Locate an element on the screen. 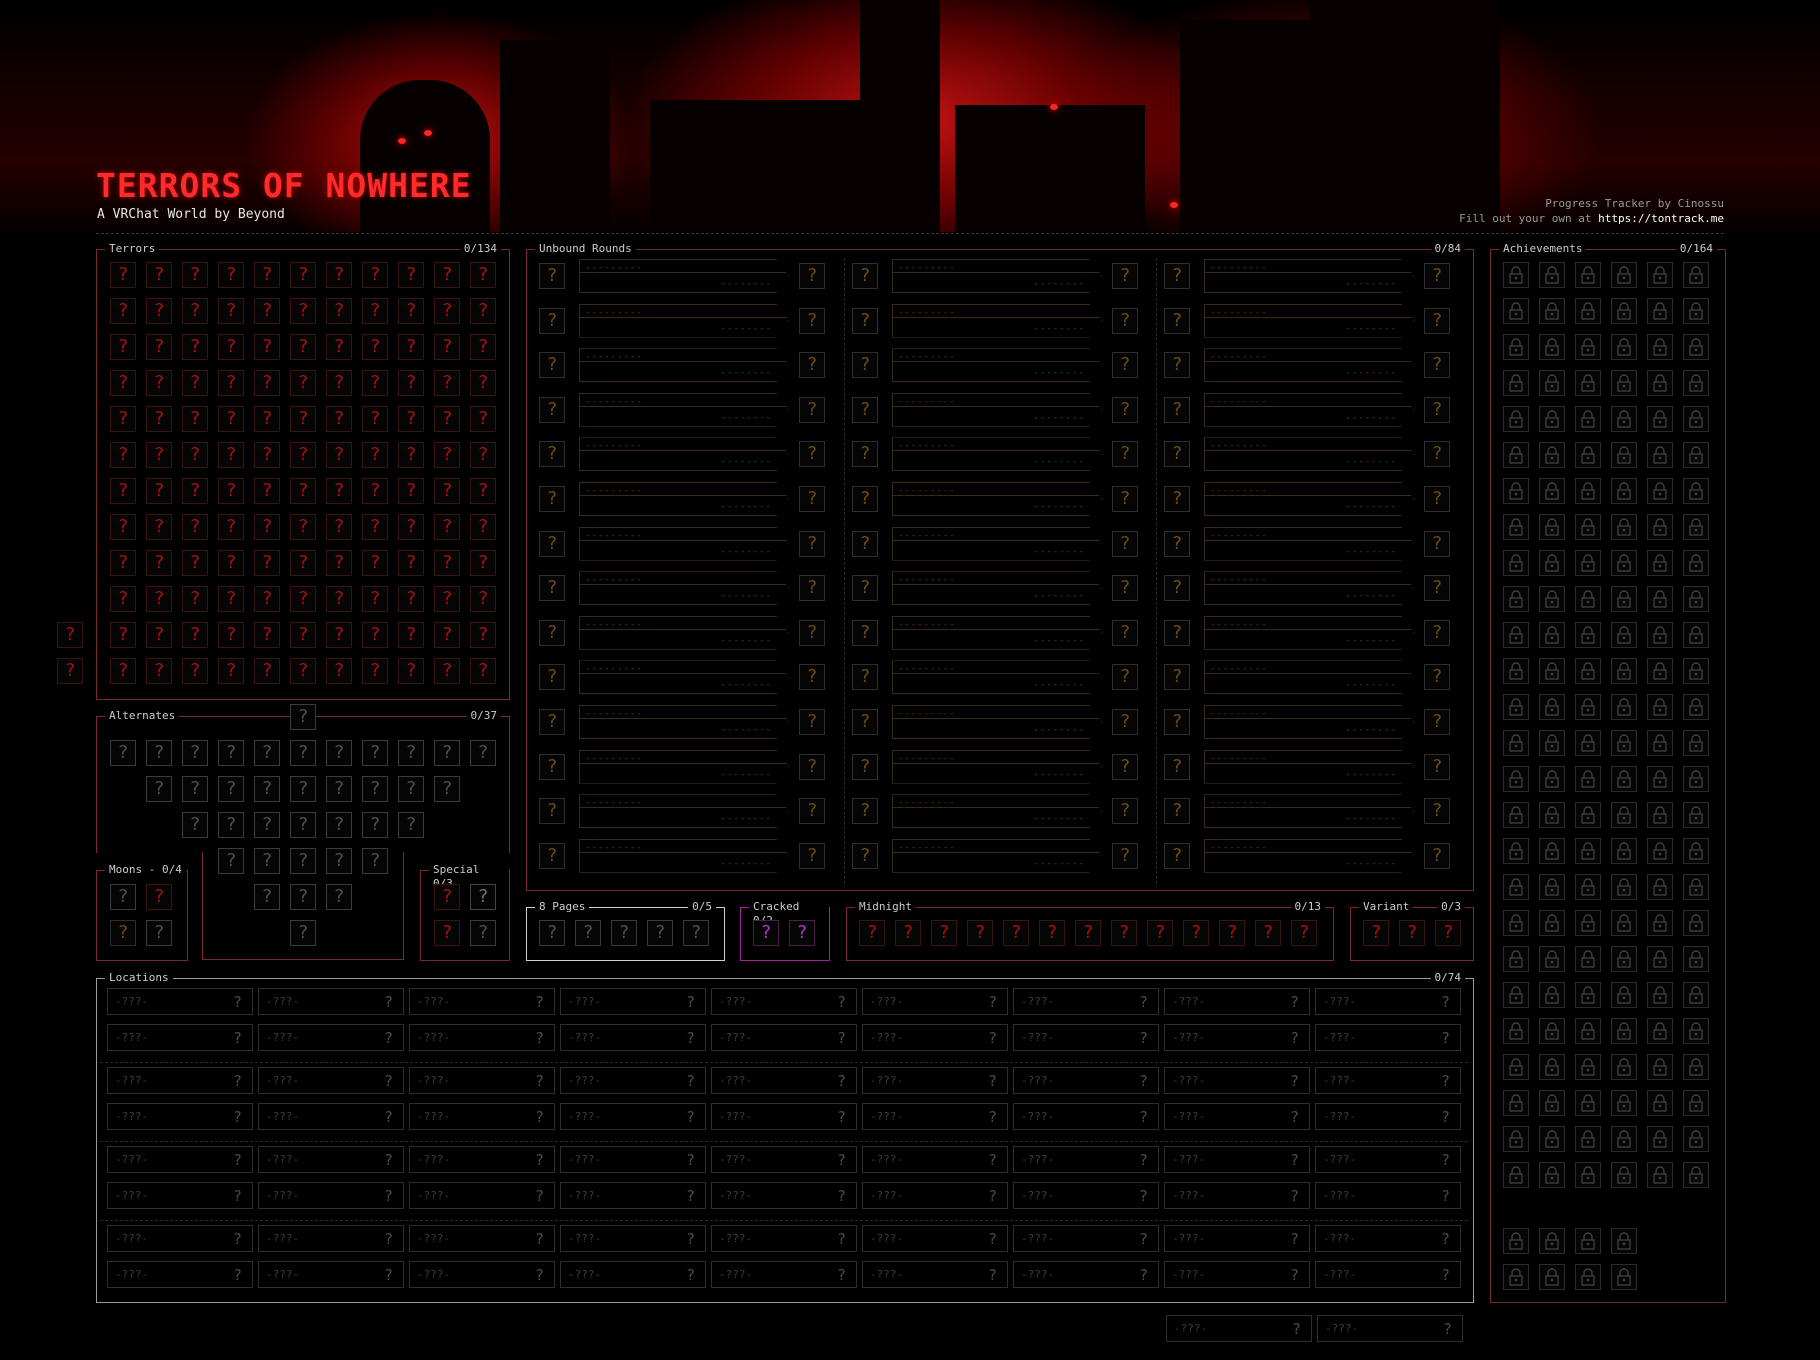 This screenshot has height=1360, width=1820. moon-slot: ? is located at coordinates (123, 897).